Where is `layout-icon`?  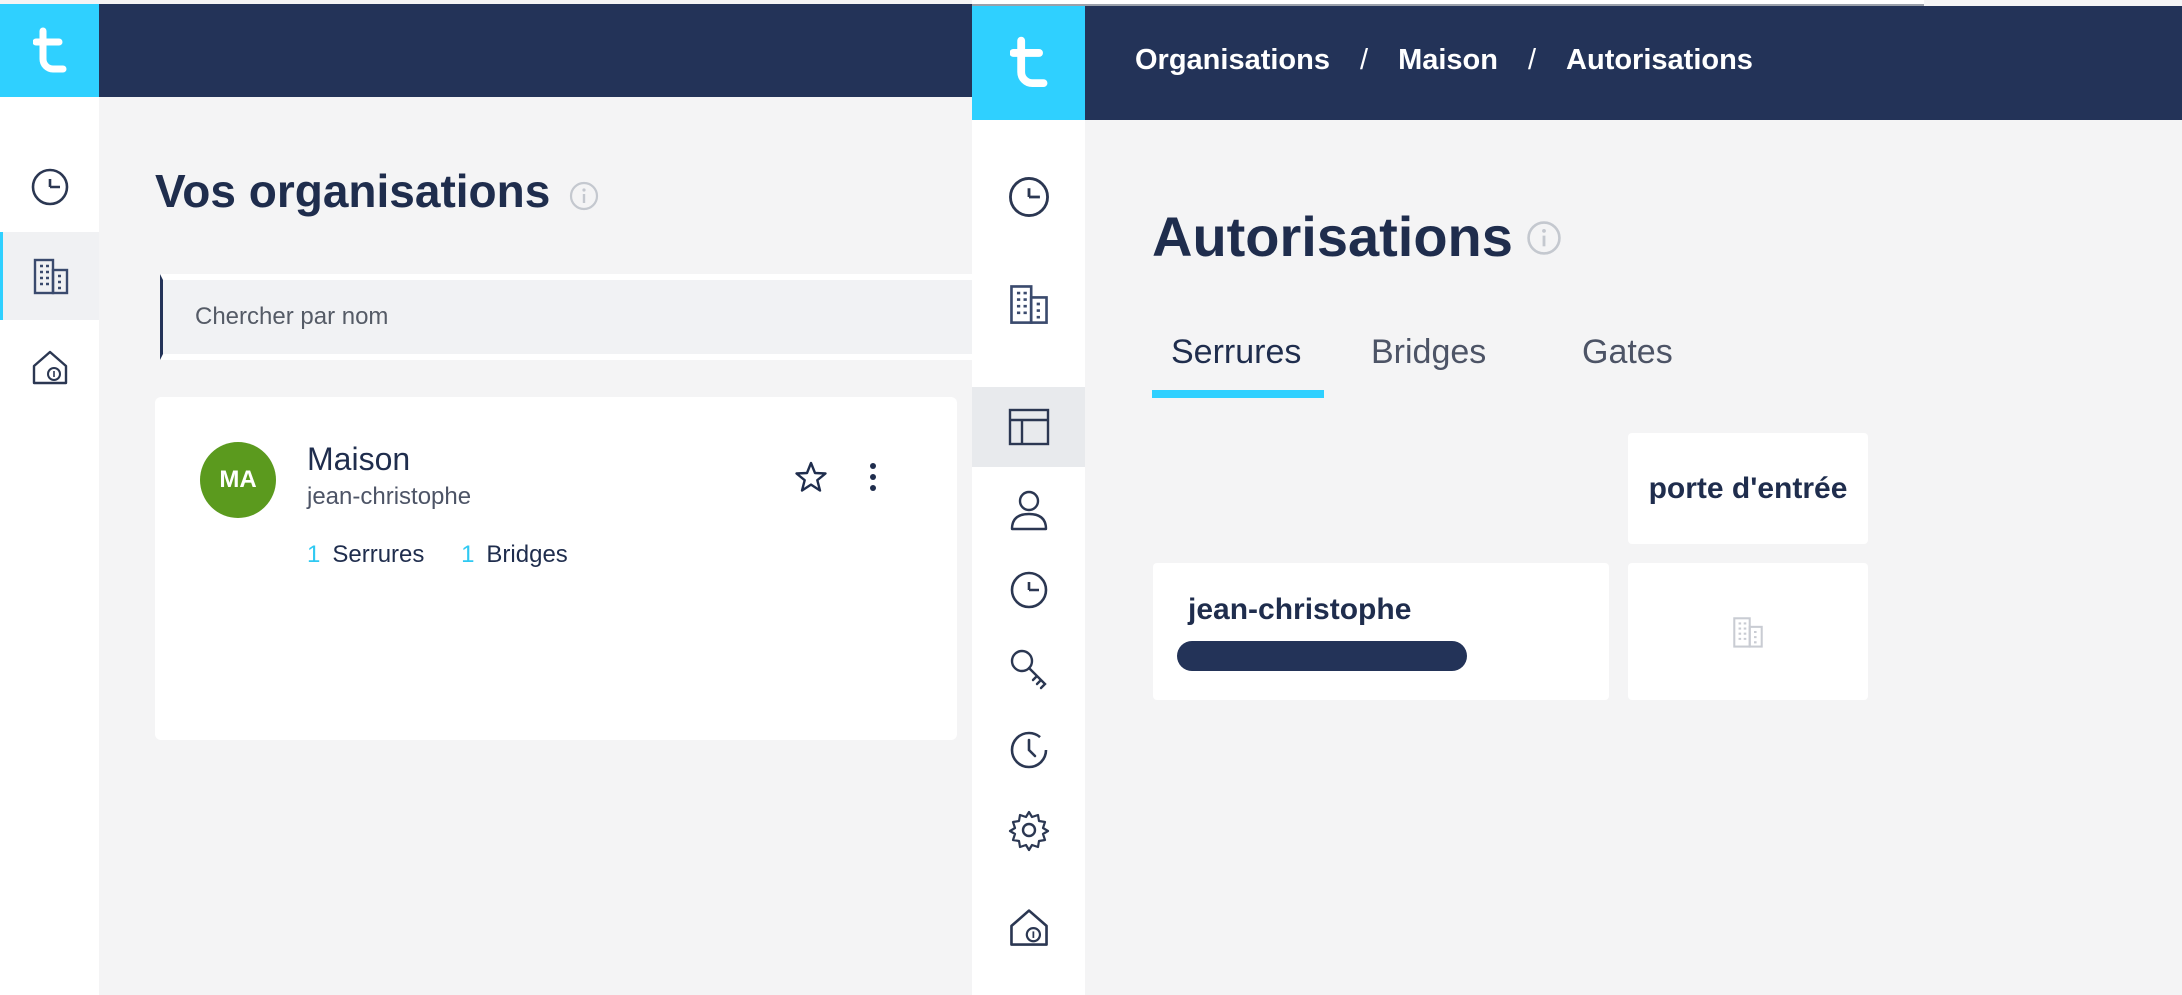 layout-icon is located at coordinates (1028, 427).